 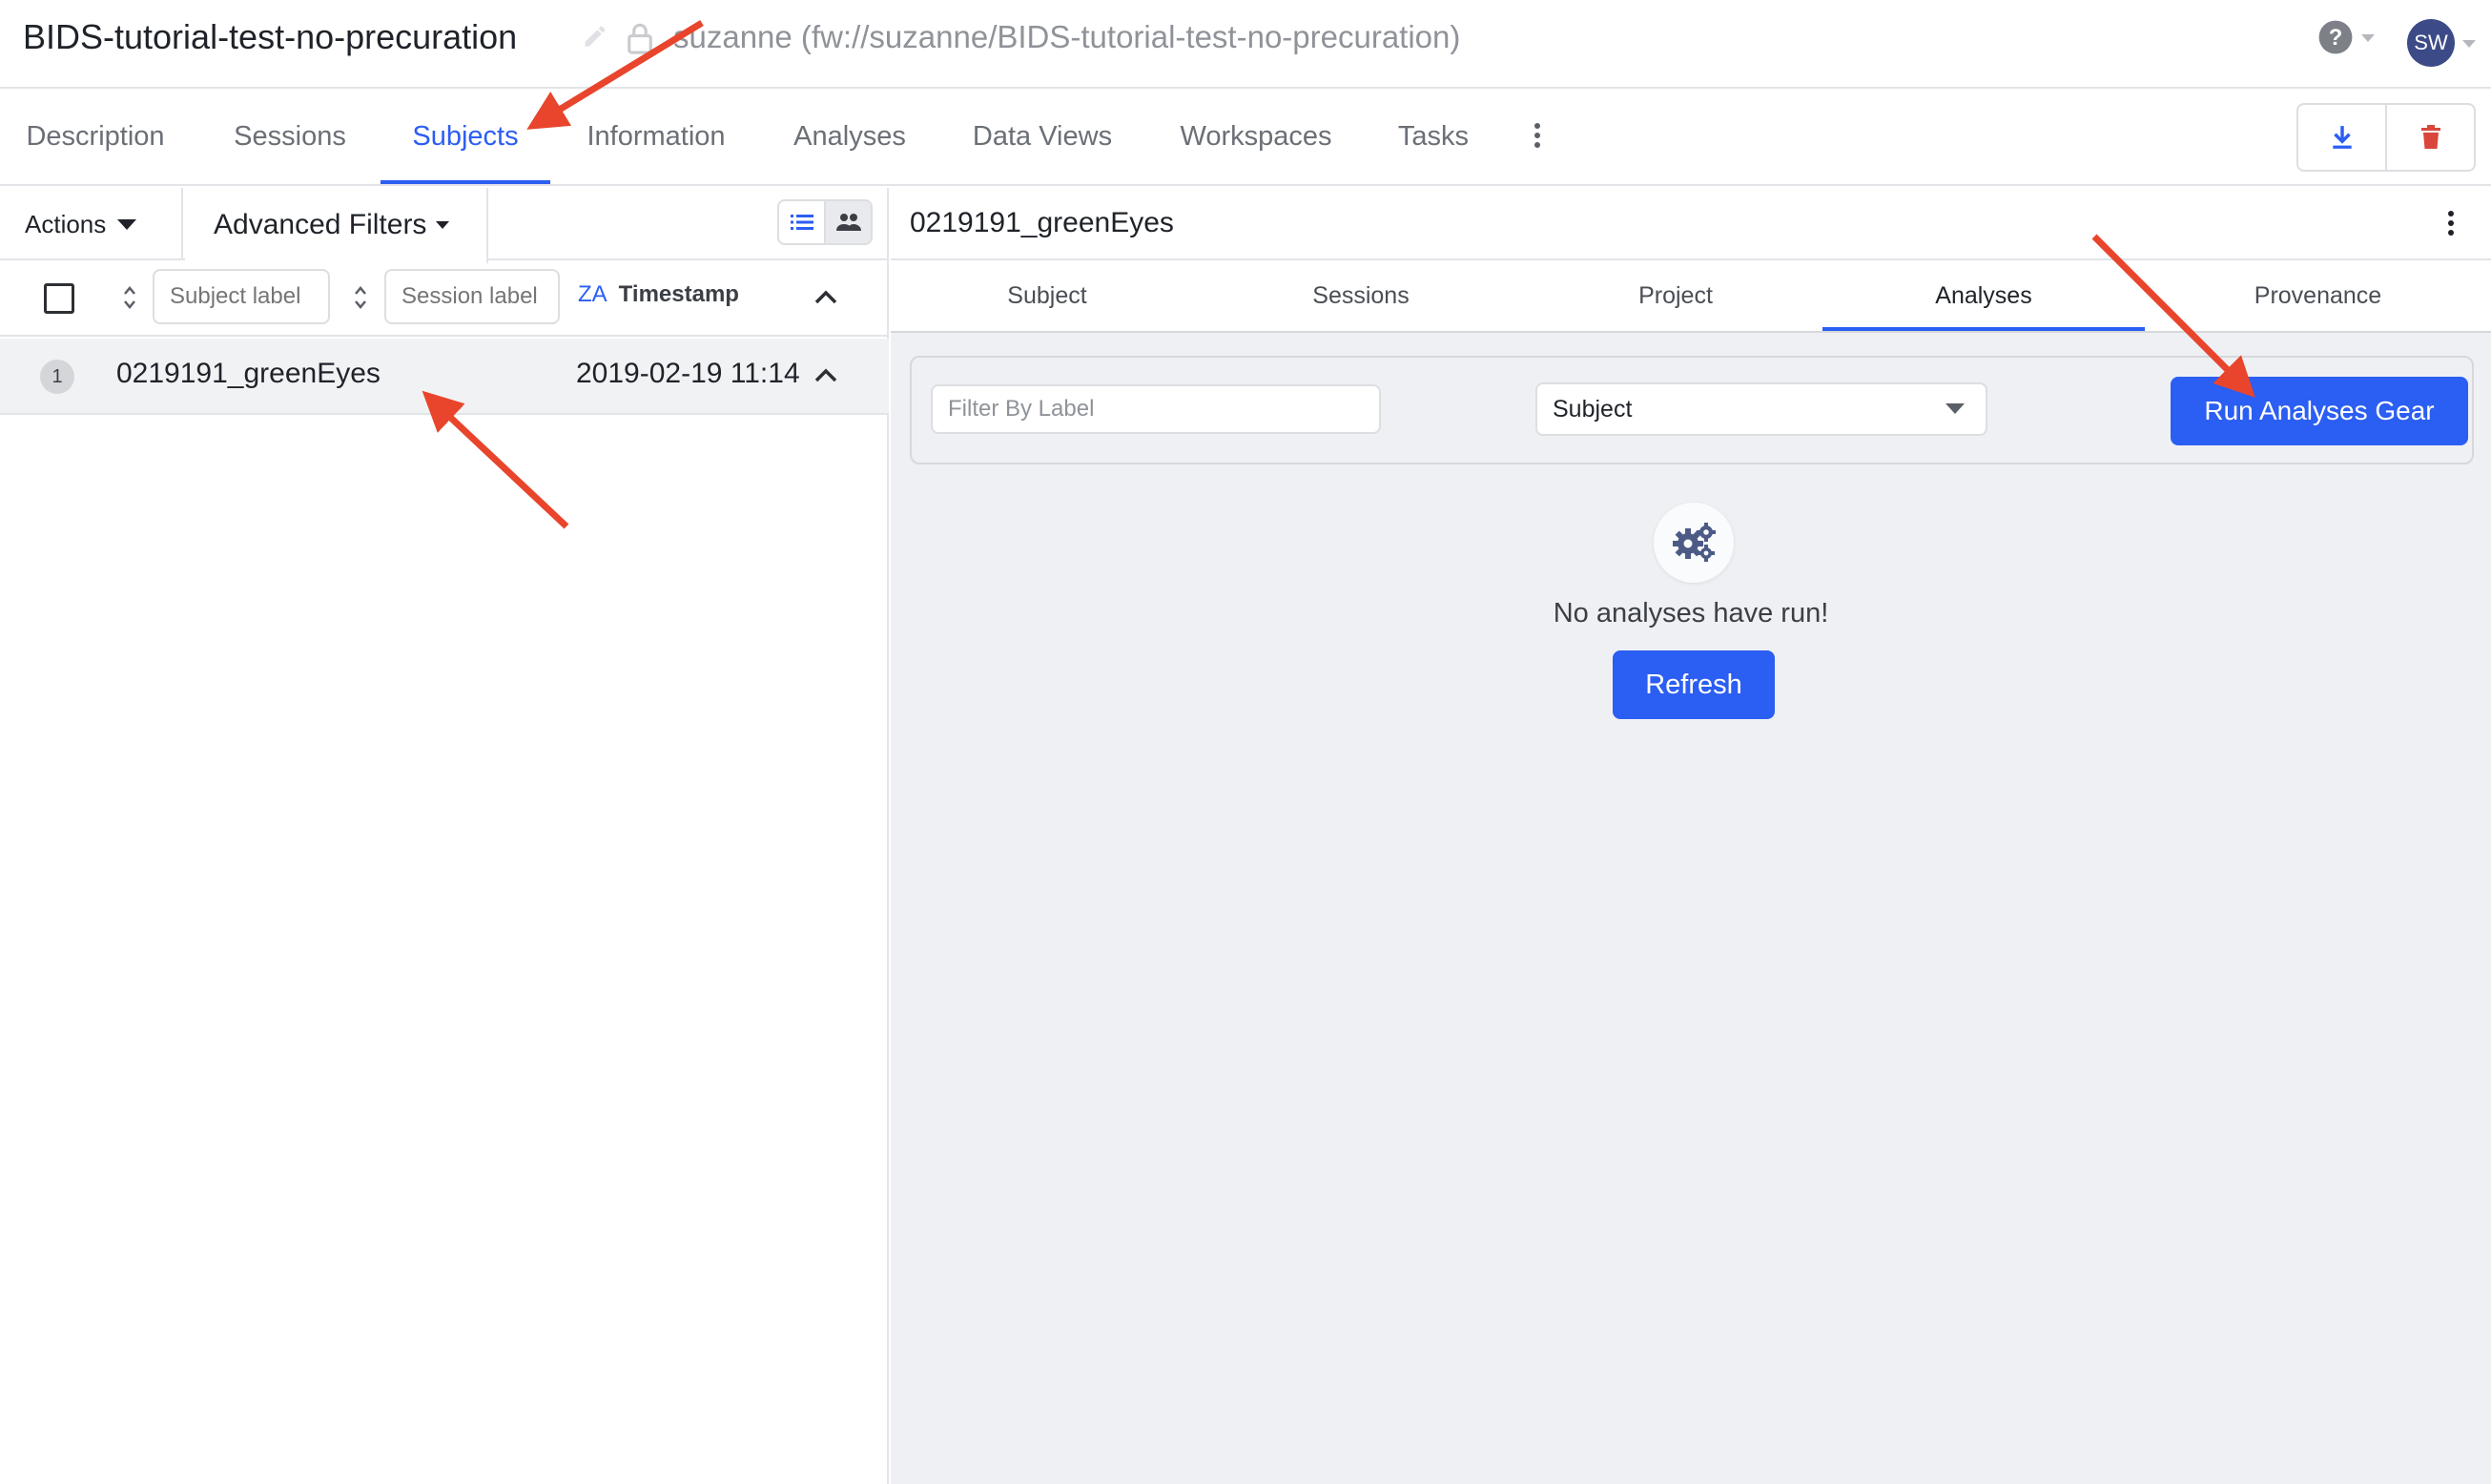 I want to click on user-menu: SW, so click(x=2445, y=42).